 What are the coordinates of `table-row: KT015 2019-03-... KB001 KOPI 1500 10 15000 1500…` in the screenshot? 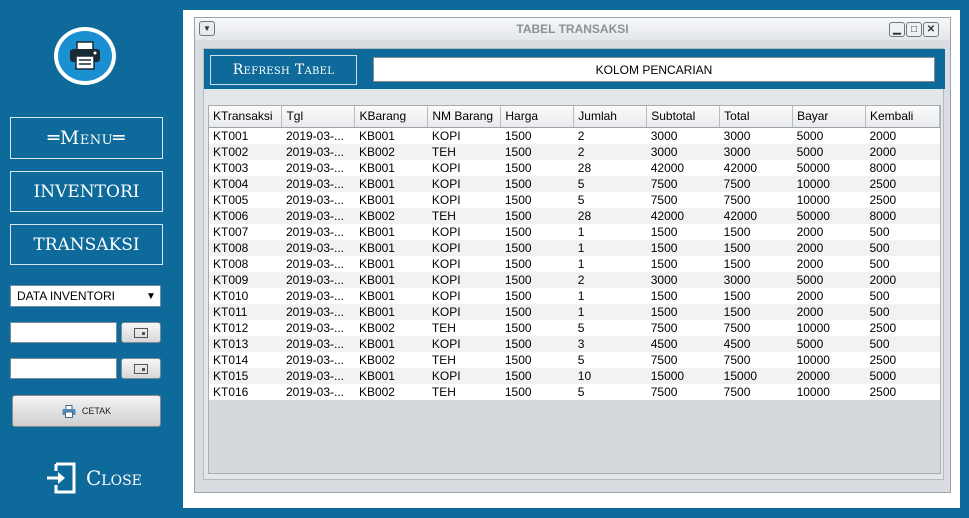 It's located at (574, 375).